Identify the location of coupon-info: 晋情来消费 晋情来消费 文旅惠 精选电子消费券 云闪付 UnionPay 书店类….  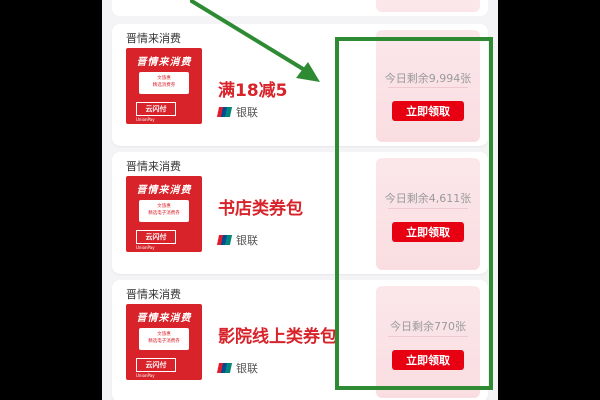
(227, 213).